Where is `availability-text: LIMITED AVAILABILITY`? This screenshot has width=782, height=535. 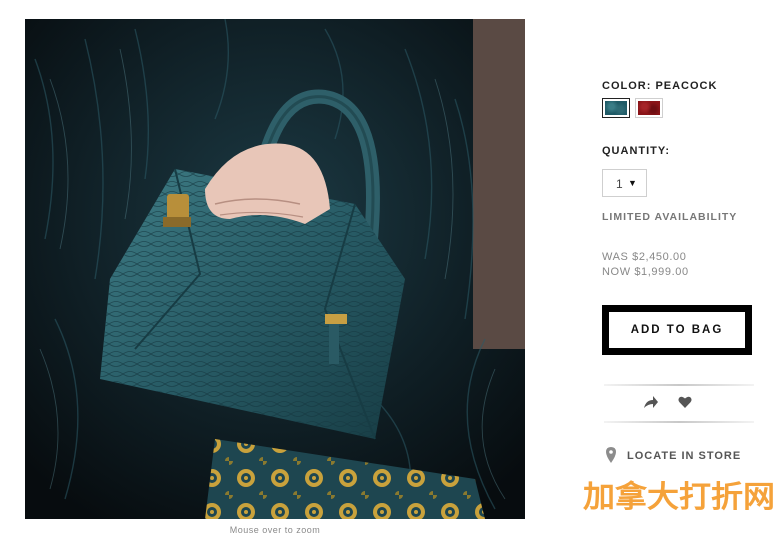 availability-text: LIMITED AVAILABILITY is located at coordinates (670, 217).